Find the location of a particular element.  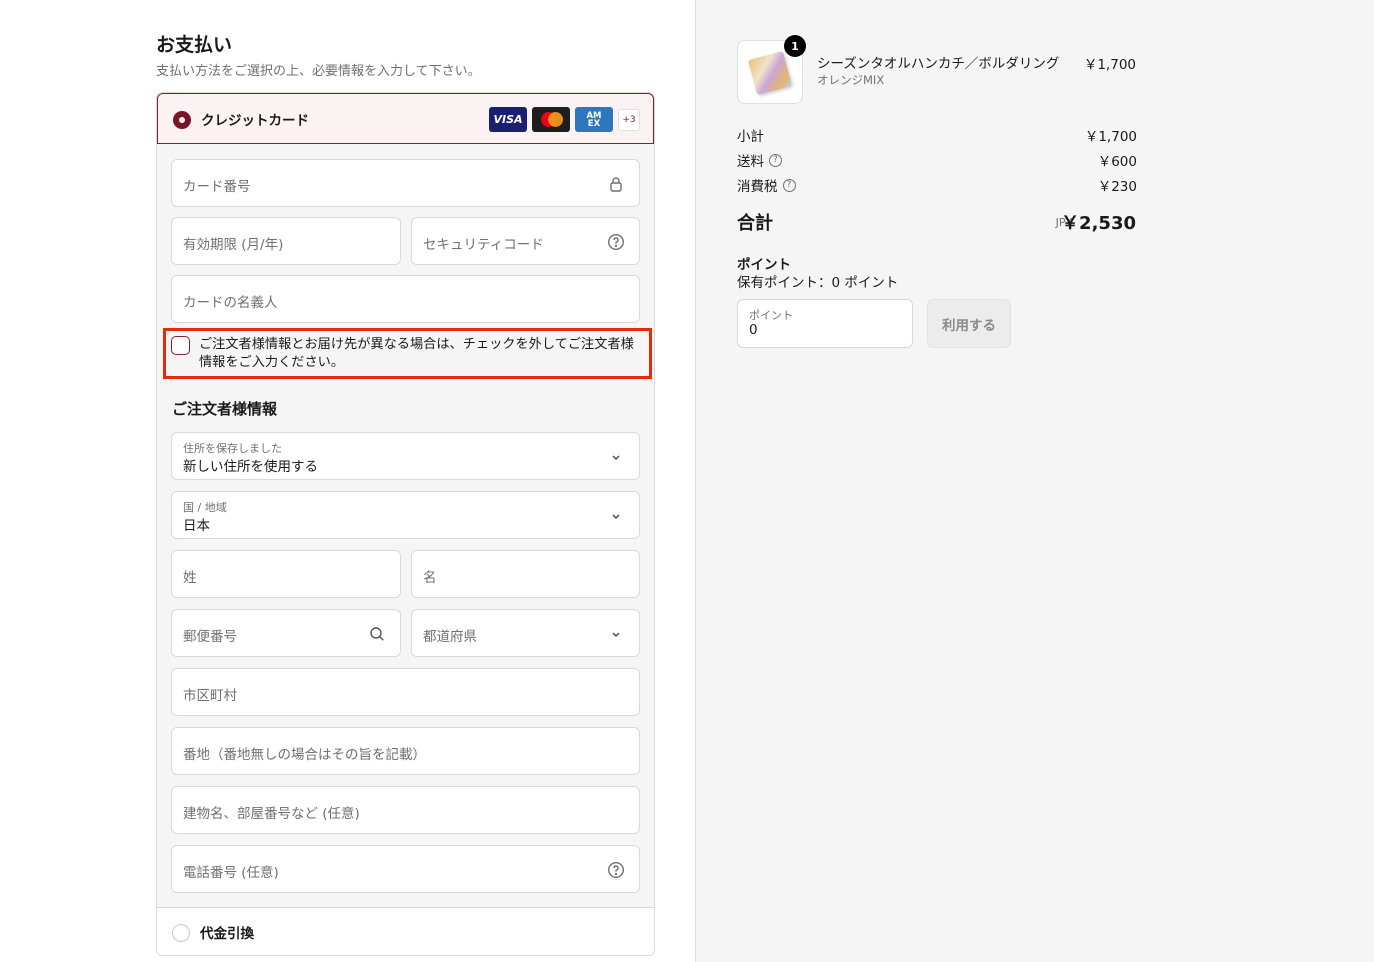

cod-radio is located at coordinates (181, 933).